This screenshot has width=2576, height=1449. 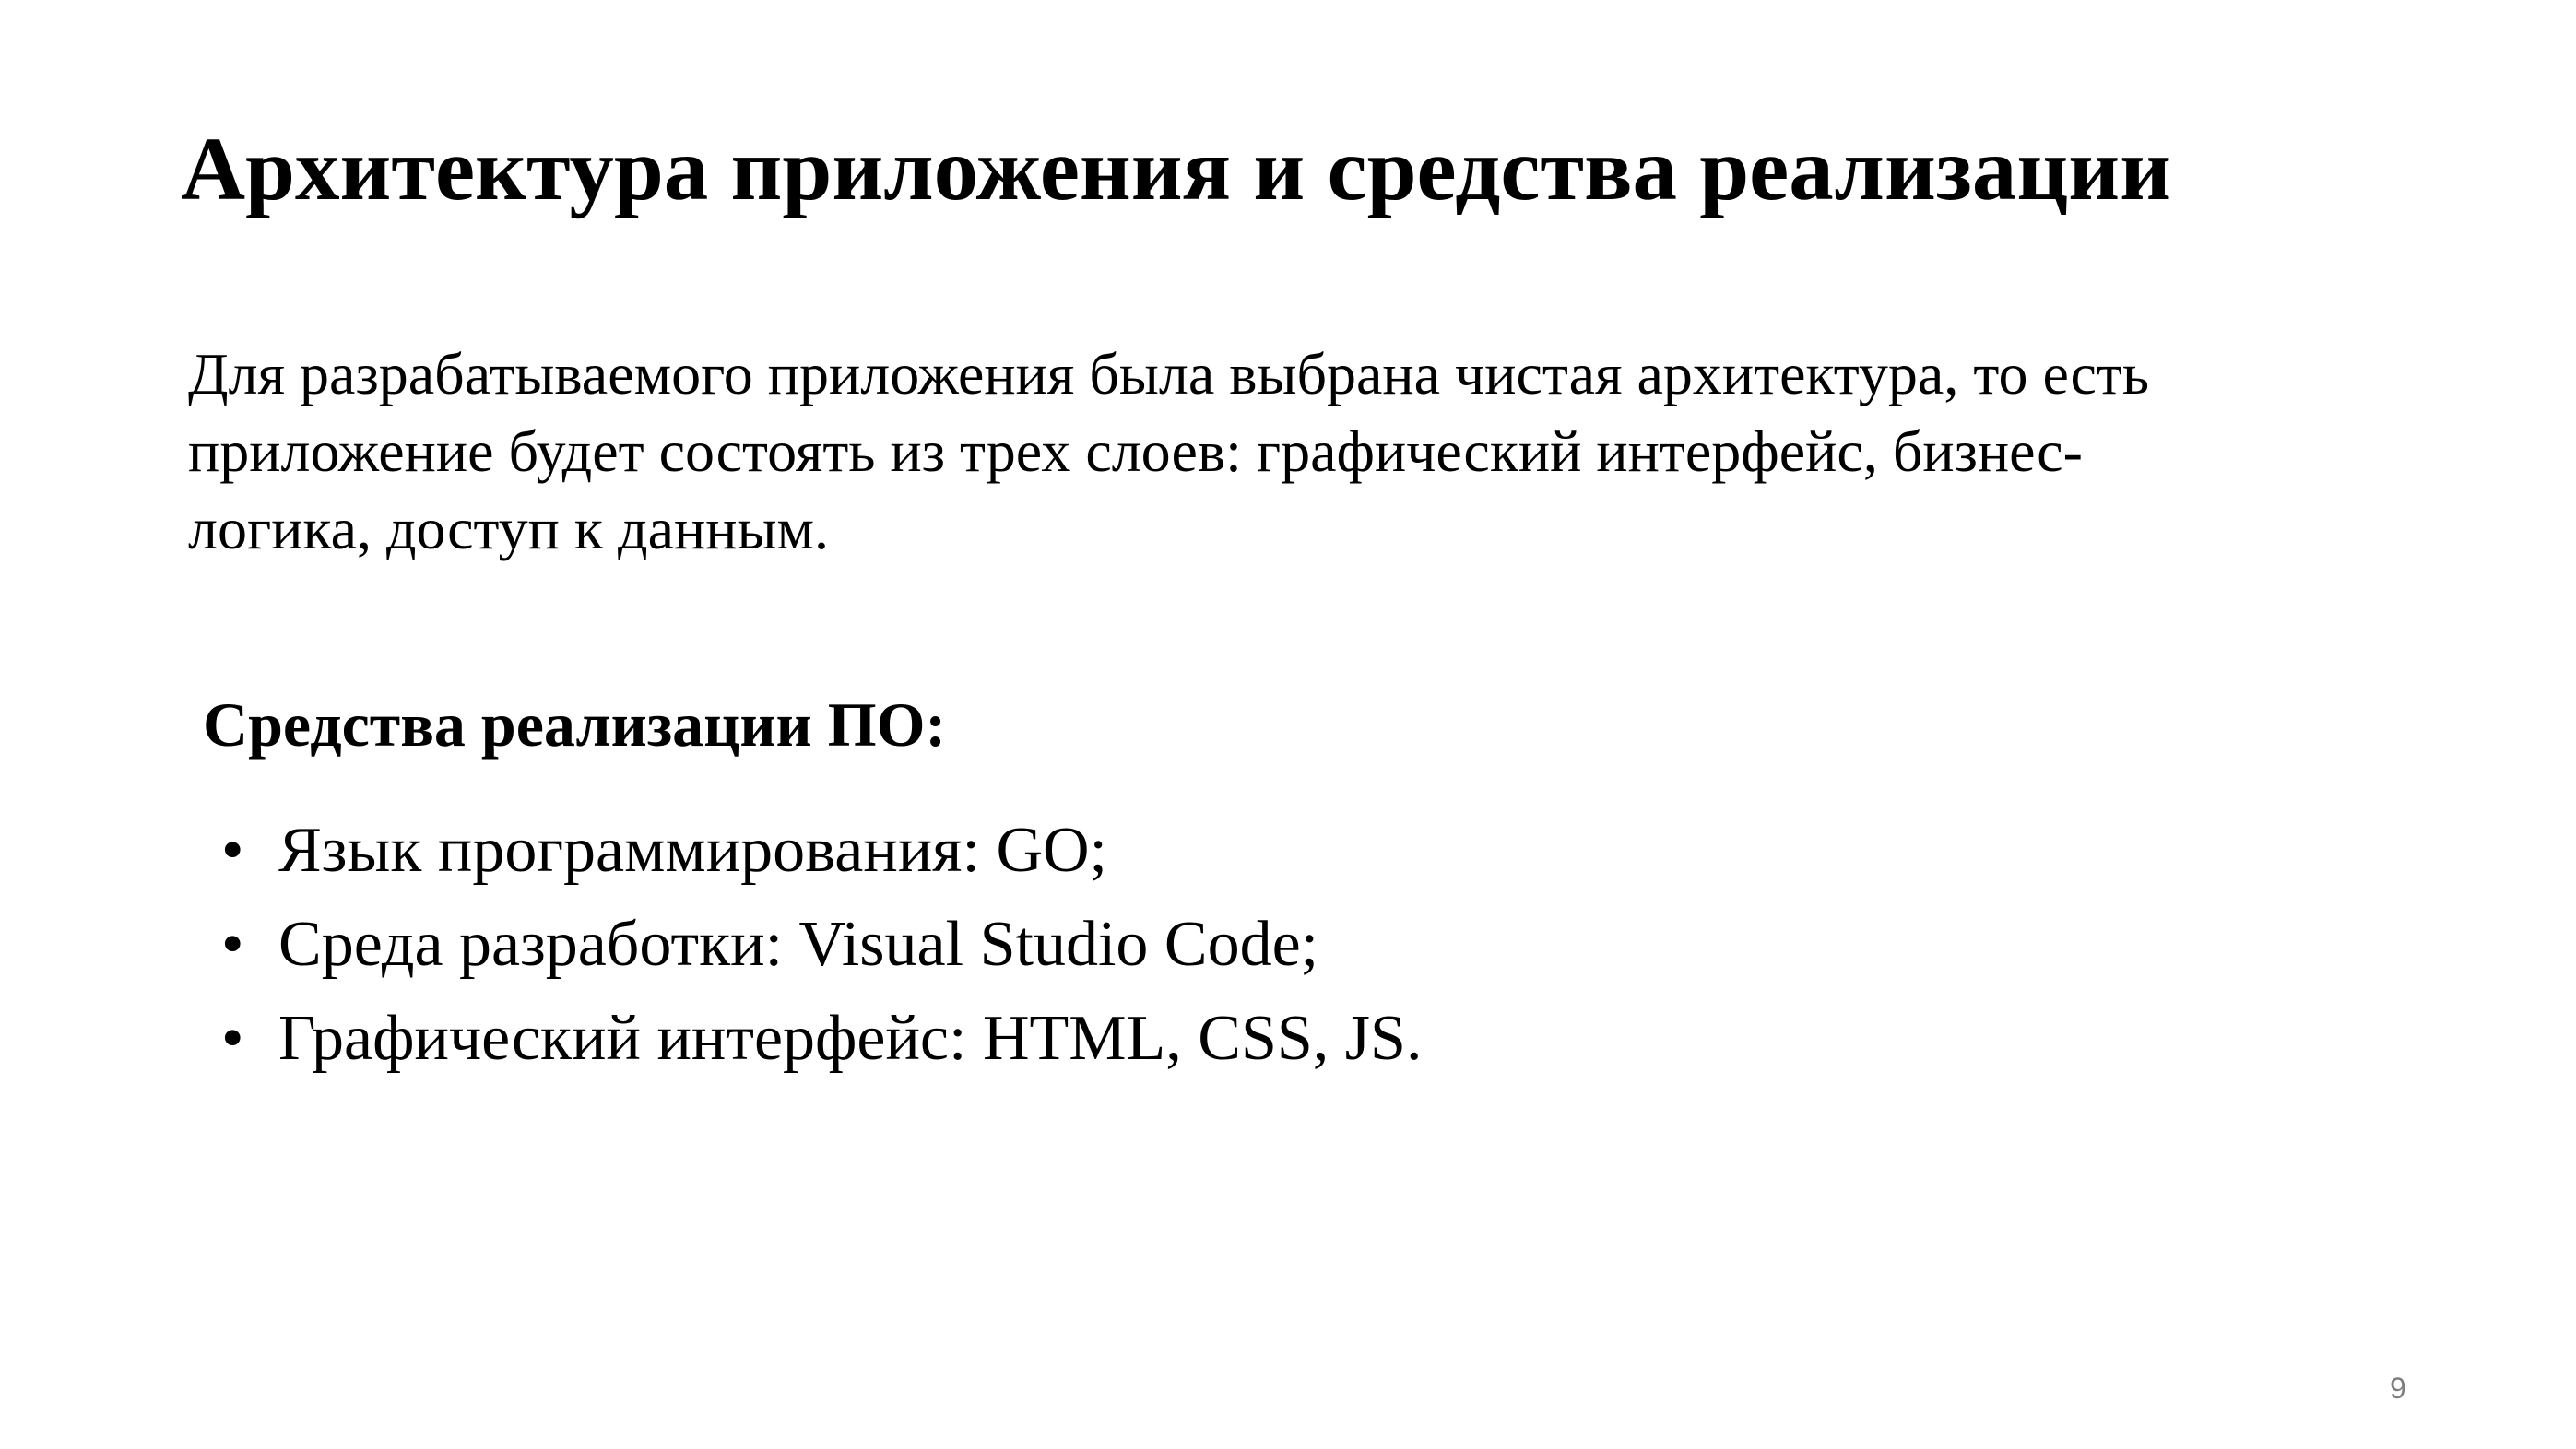 I want to click on list-item: • Графический интерфейс: HTML, CSS, JS., so click(x=821, y=1039).